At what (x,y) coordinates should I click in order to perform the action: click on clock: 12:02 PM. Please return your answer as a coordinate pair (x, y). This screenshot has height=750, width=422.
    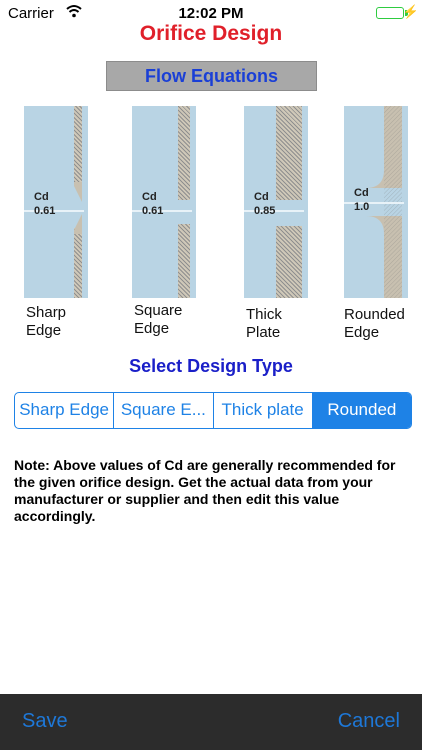
    Looking at the image, I should click on (211, 13).